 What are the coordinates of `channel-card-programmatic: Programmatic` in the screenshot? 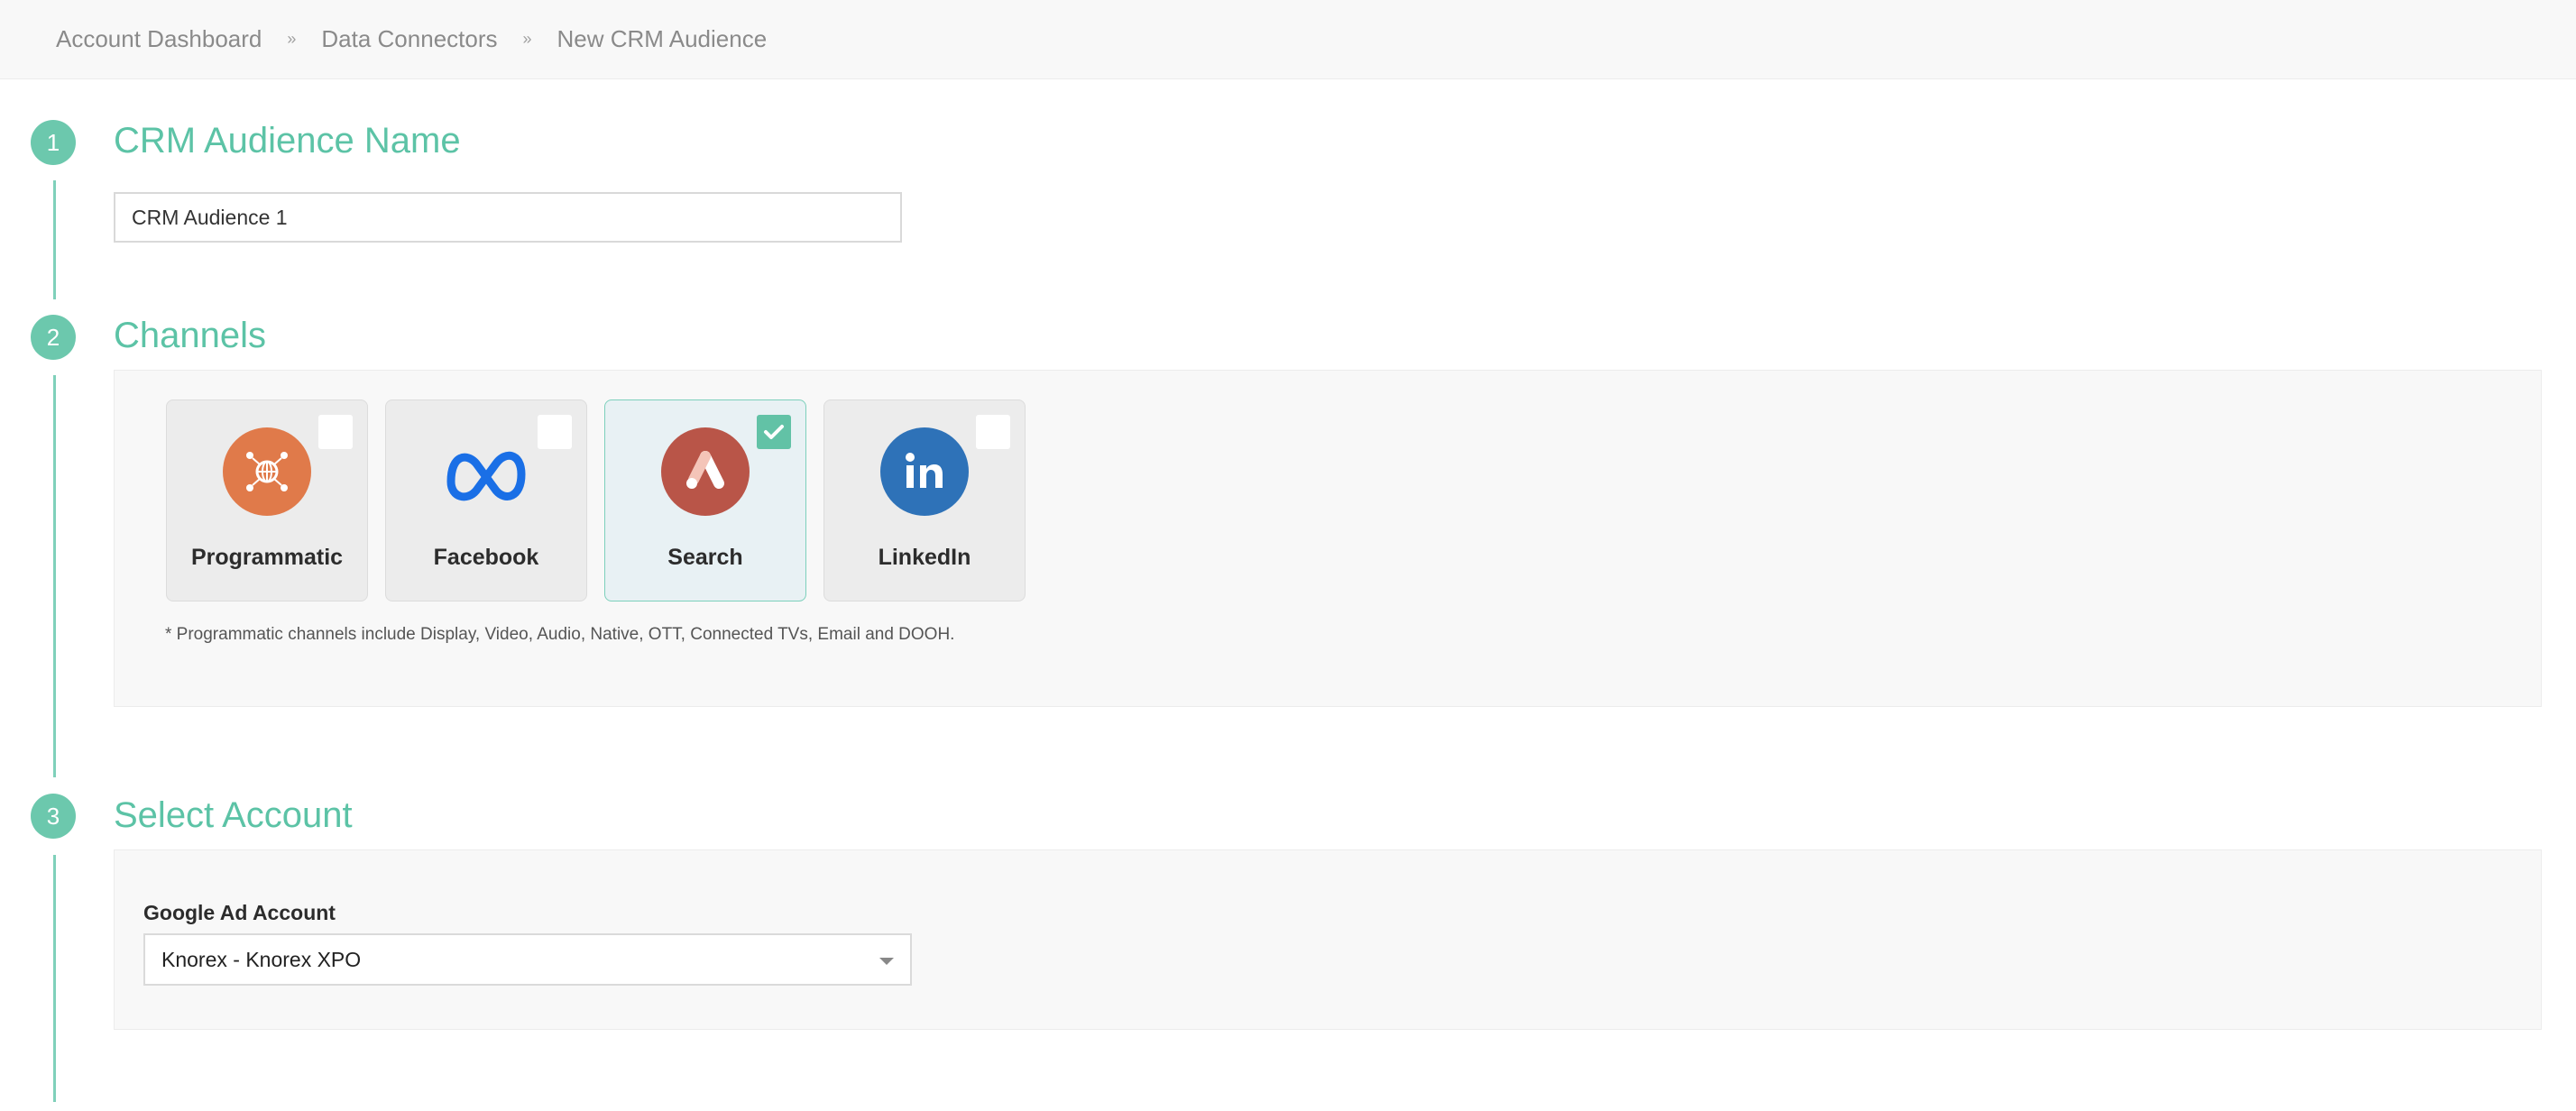 It's located at (267, 500).